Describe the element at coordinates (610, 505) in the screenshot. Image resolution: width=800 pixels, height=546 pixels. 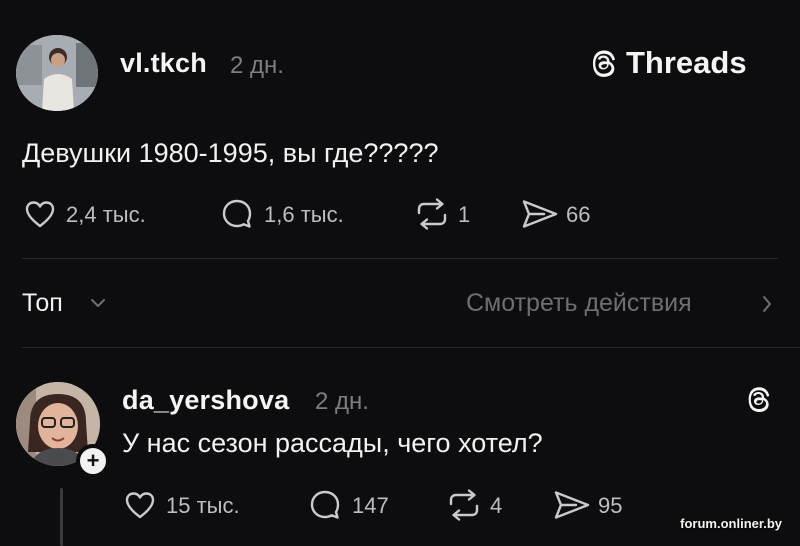
I see `reply-share-count: 95` at that location.